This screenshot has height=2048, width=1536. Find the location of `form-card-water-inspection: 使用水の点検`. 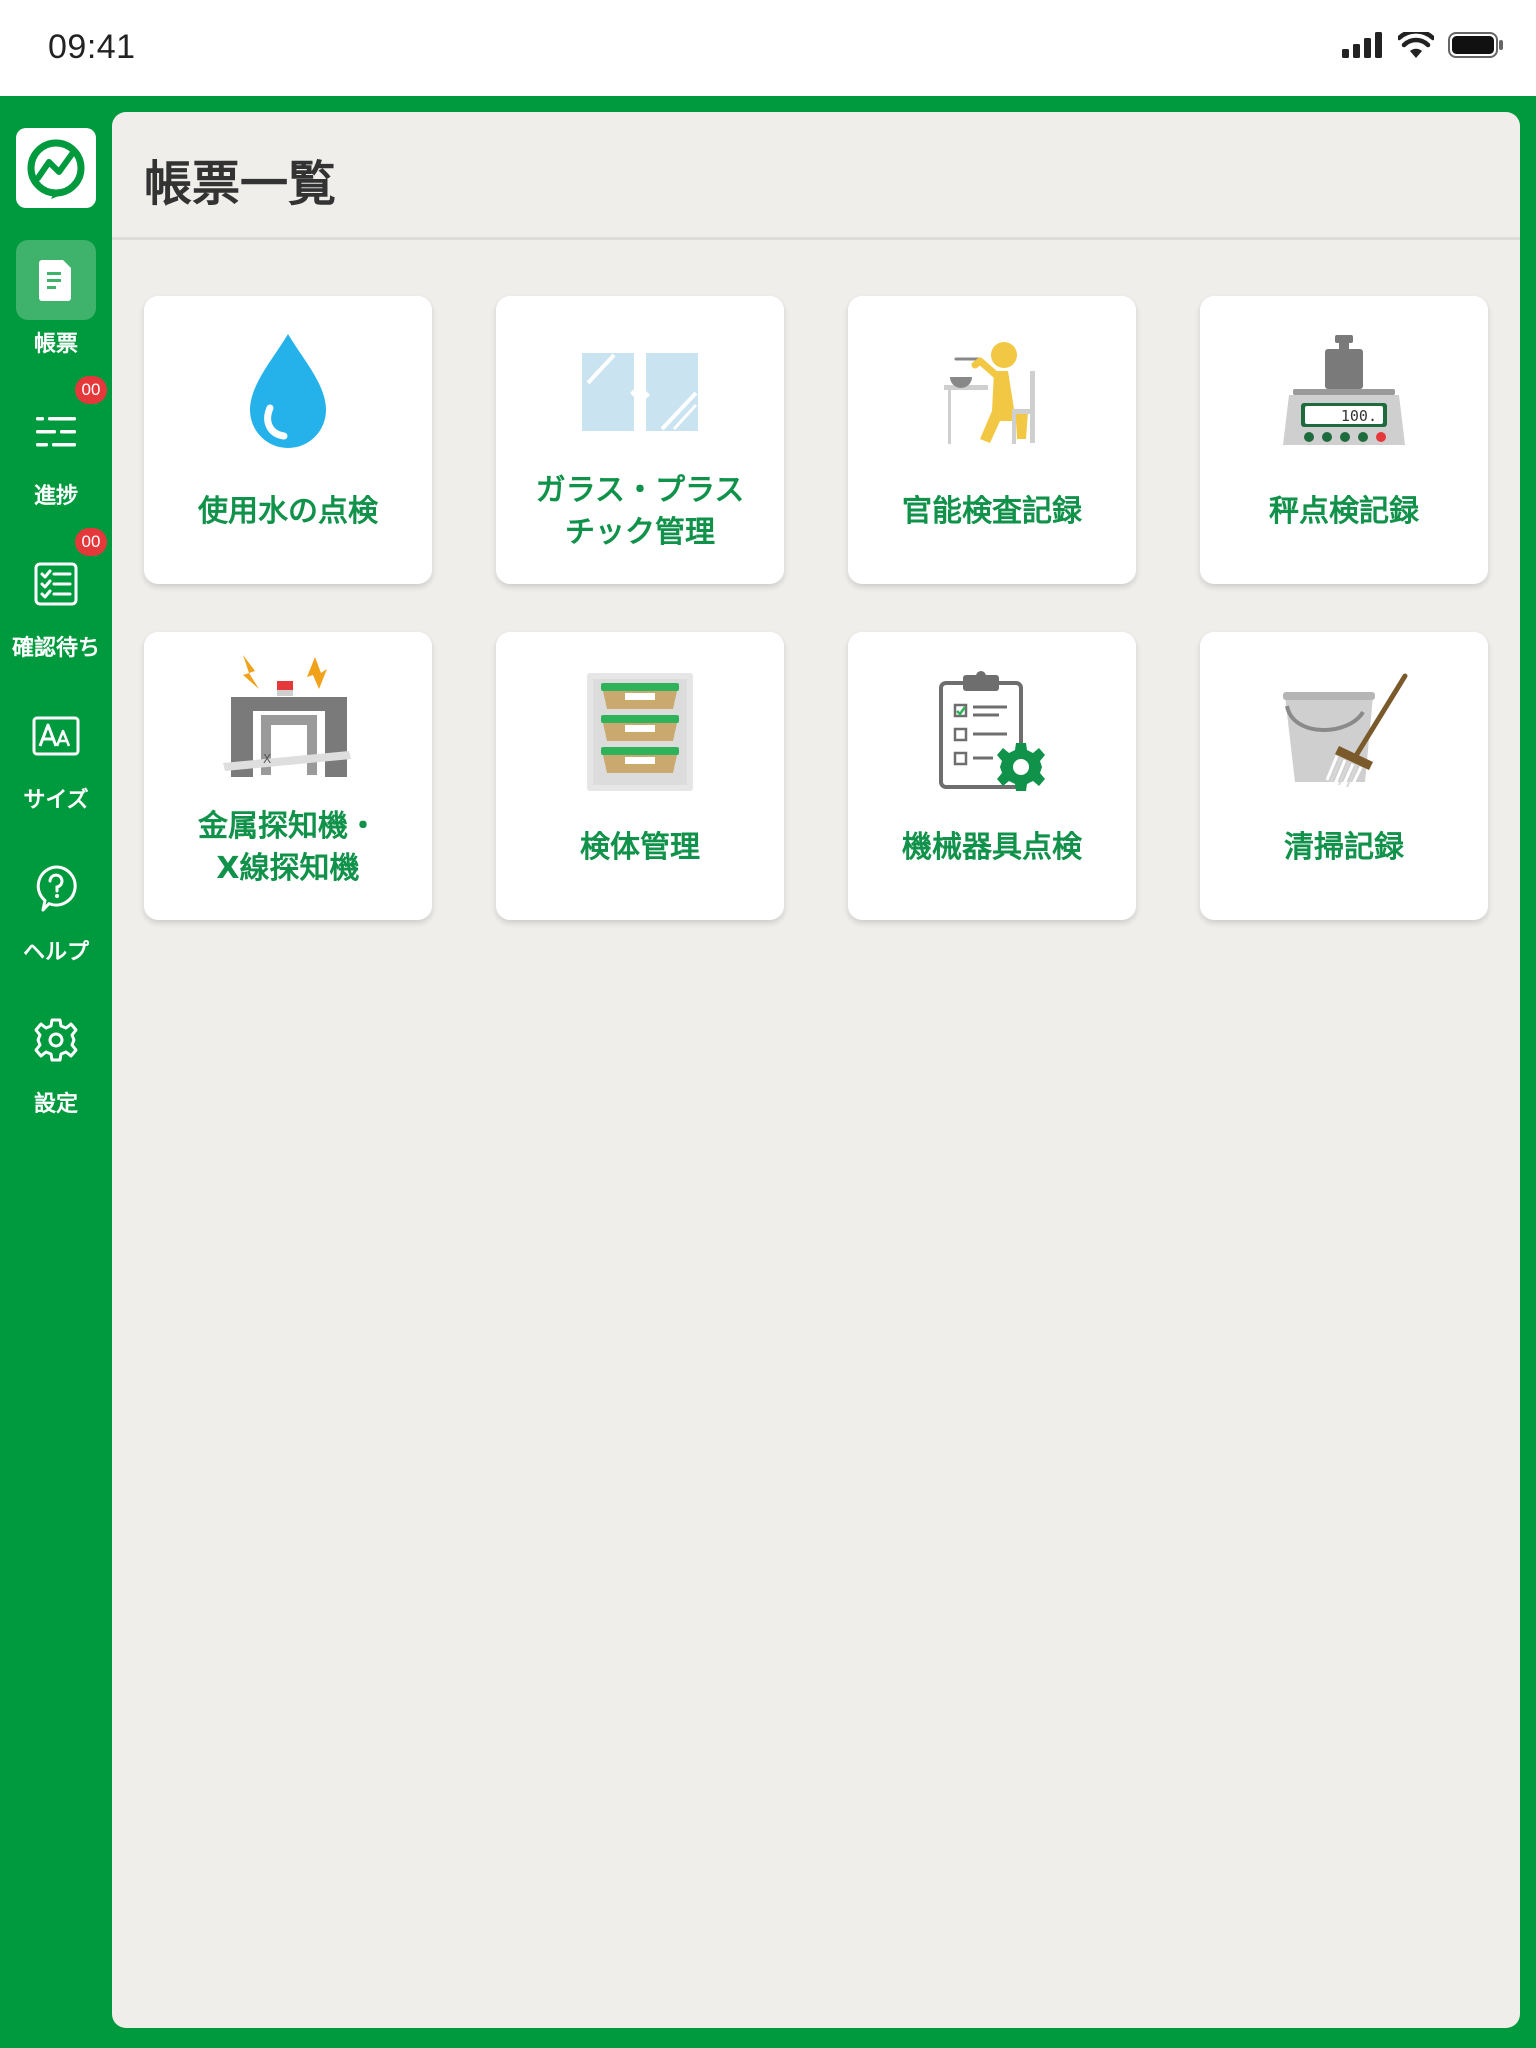

form-card-water-inspection: 使用水の点検 is located at coordinates (288, 440).